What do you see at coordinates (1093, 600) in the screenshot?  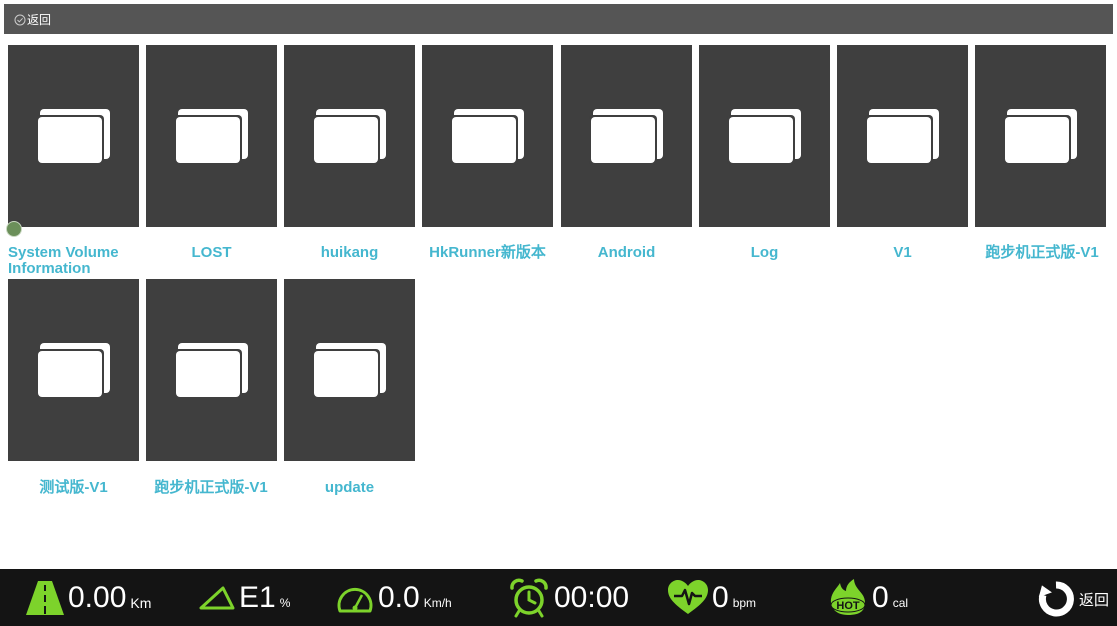 I see `bottom-back-label: 返回` at bounding box center [1093, 600].